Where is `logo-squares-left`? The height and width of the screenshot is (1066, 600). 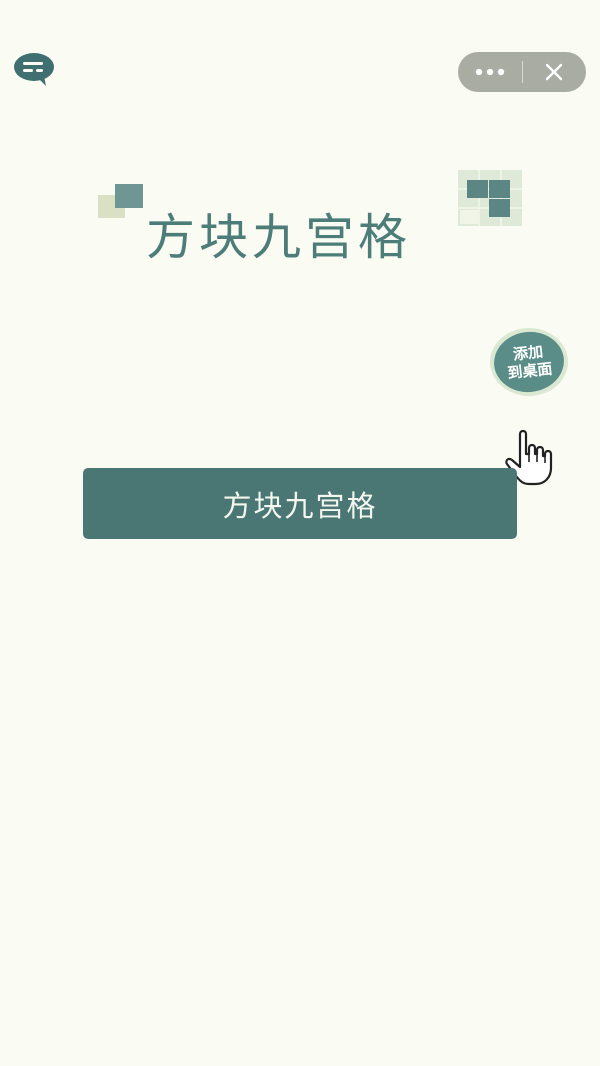
logo-squares-left is located at coordinates (120, 201).